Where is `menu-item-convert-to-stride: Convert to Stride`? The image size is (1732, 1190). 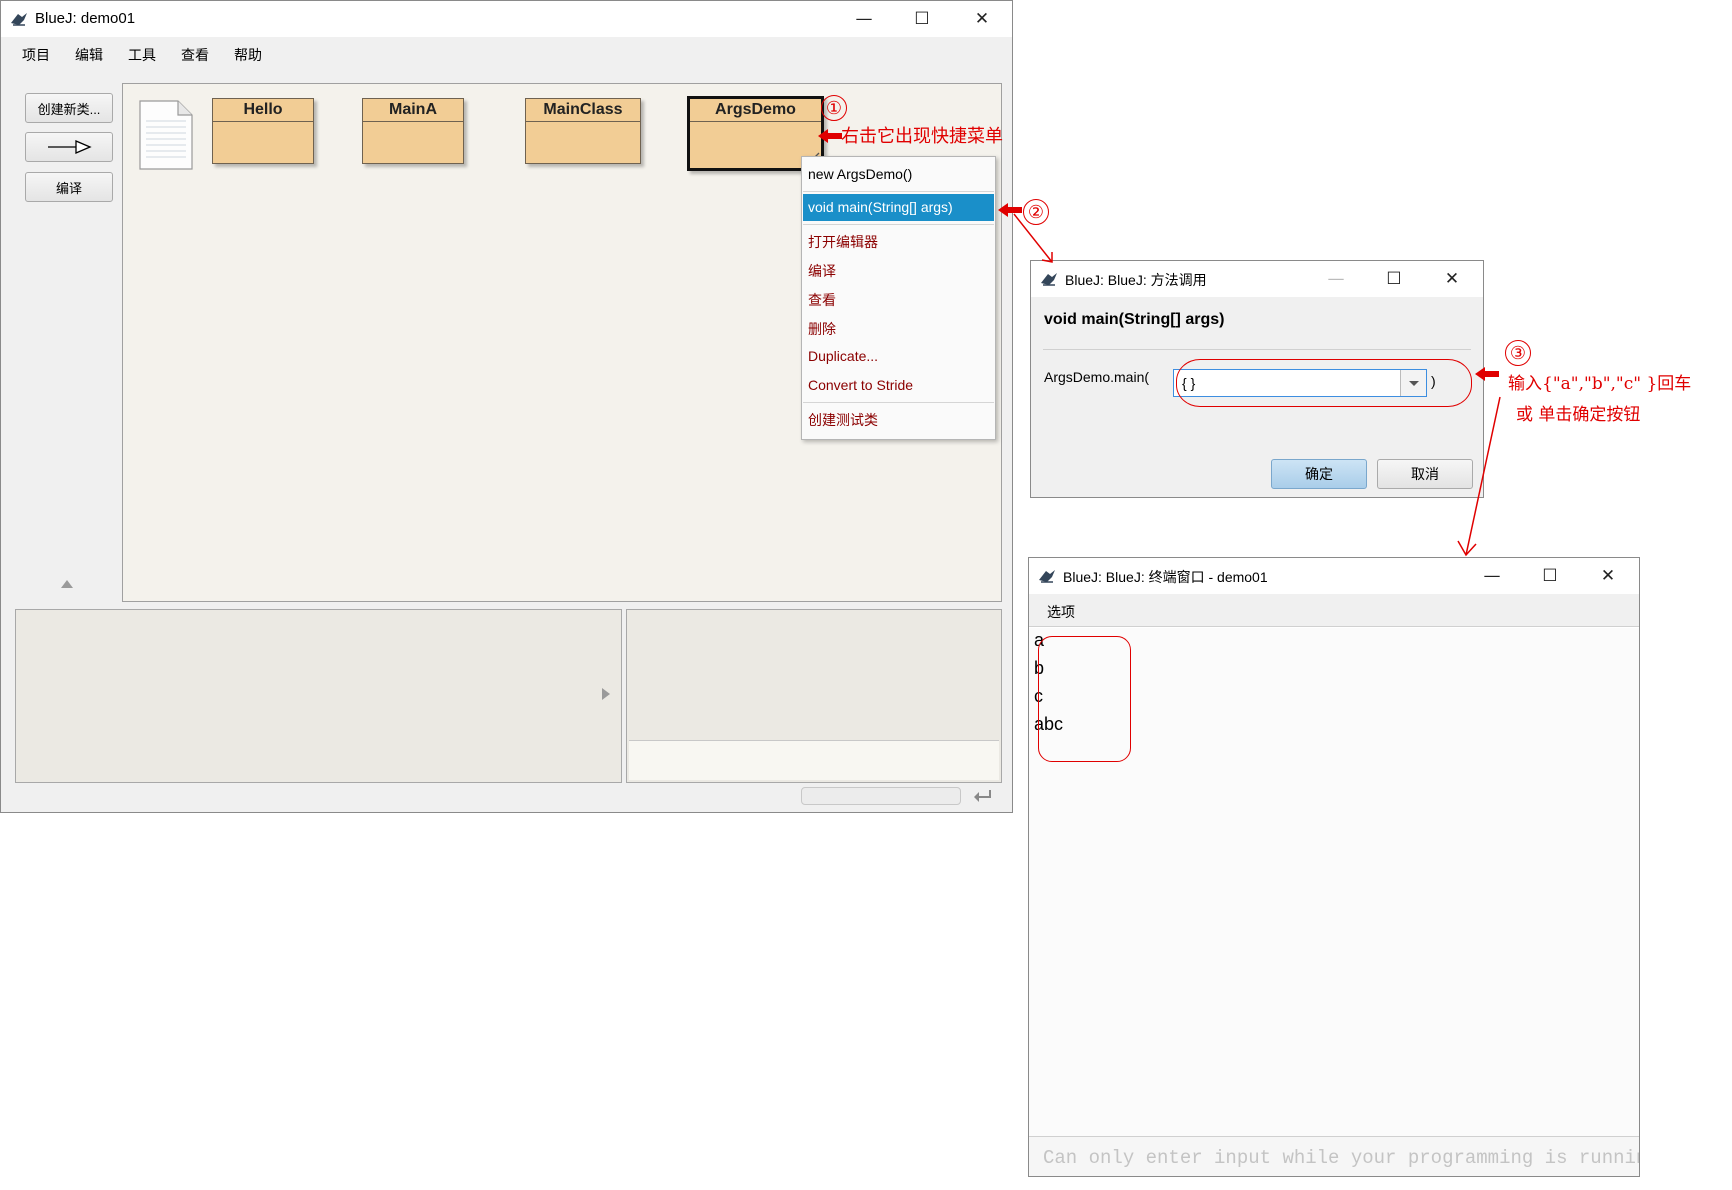 menu-item-convert-to-stride: Convert to Stride is located at coordinates (860, 385).